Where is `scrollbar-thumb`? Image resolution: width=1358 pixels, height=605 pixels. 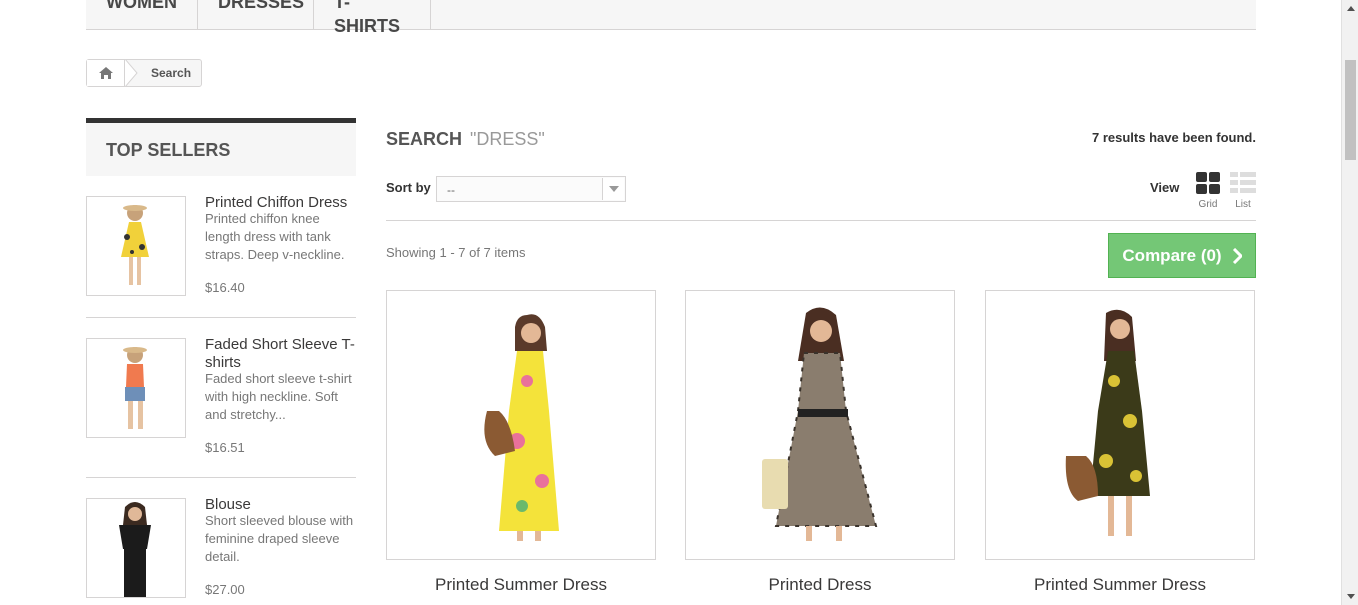 scrollbar-thumb is located at coordinates (1350, 110).